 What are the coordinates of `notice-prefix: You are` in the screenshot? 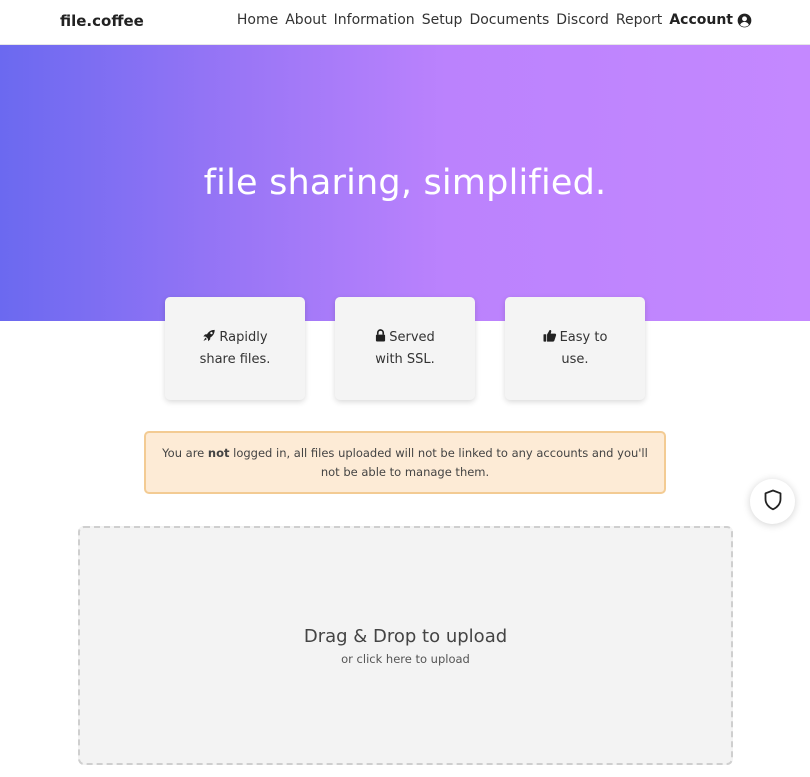 It's located at (185, 452).